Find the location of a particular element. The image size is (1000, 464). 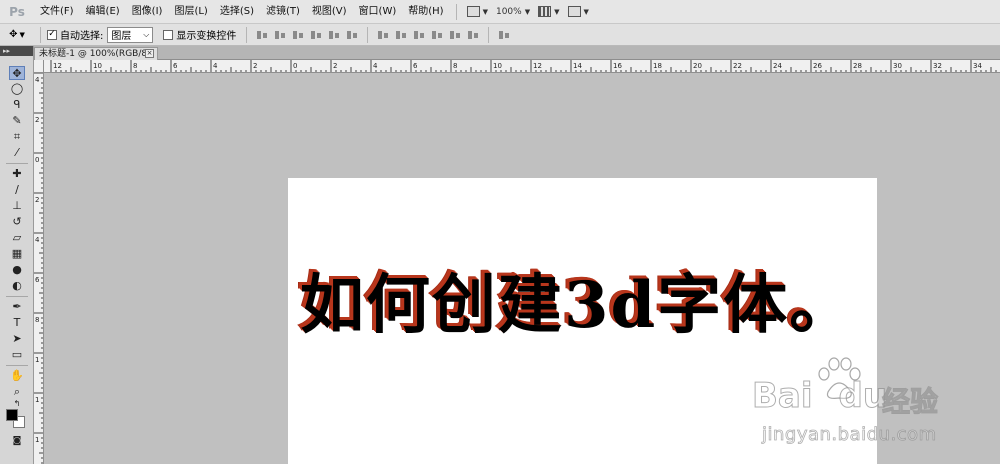

ruler-label: 16 is located at coordinates (617, 66).